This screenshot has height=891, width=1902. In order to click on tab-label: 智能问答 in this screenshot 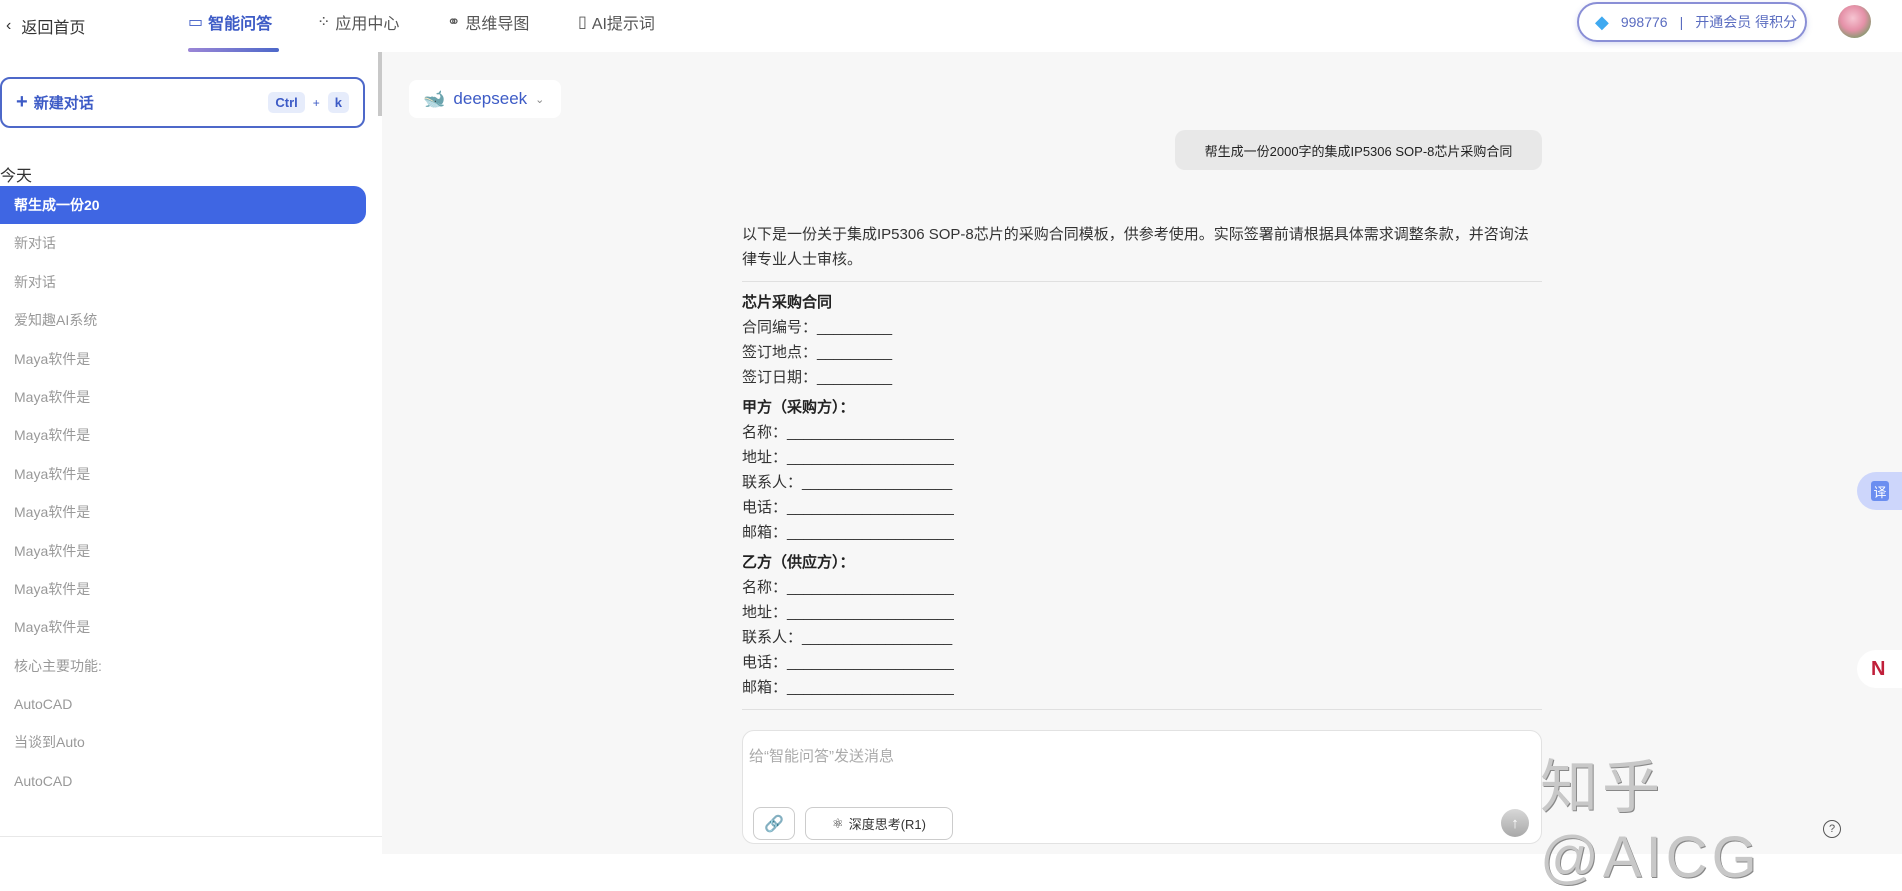, I will do `click(240, 24)`.